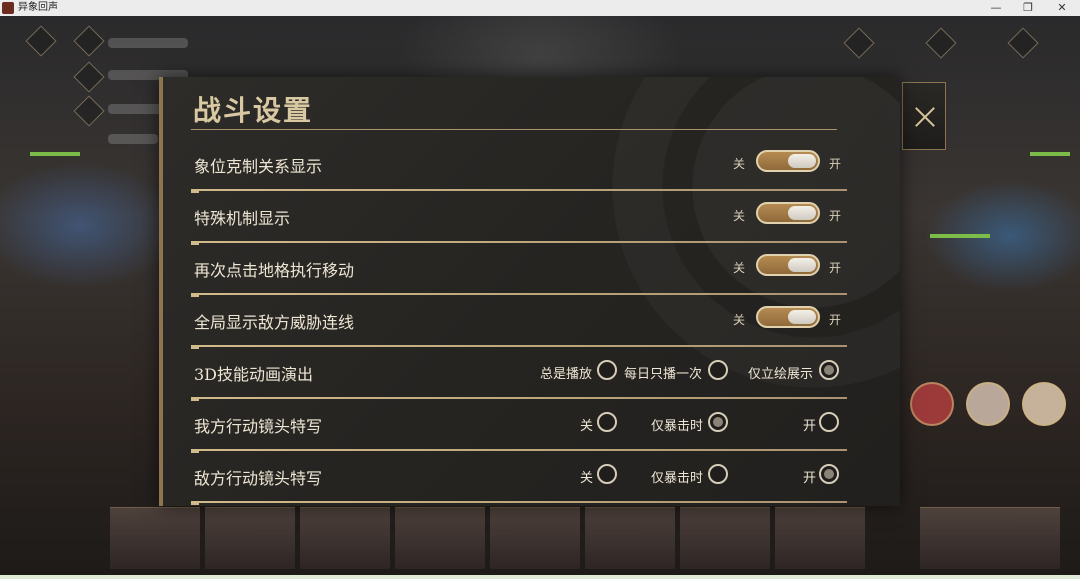  What do you see at coordinates (540, 577) in the screenshot?
I see `bottom-strip` at bounding box center [540, 577].